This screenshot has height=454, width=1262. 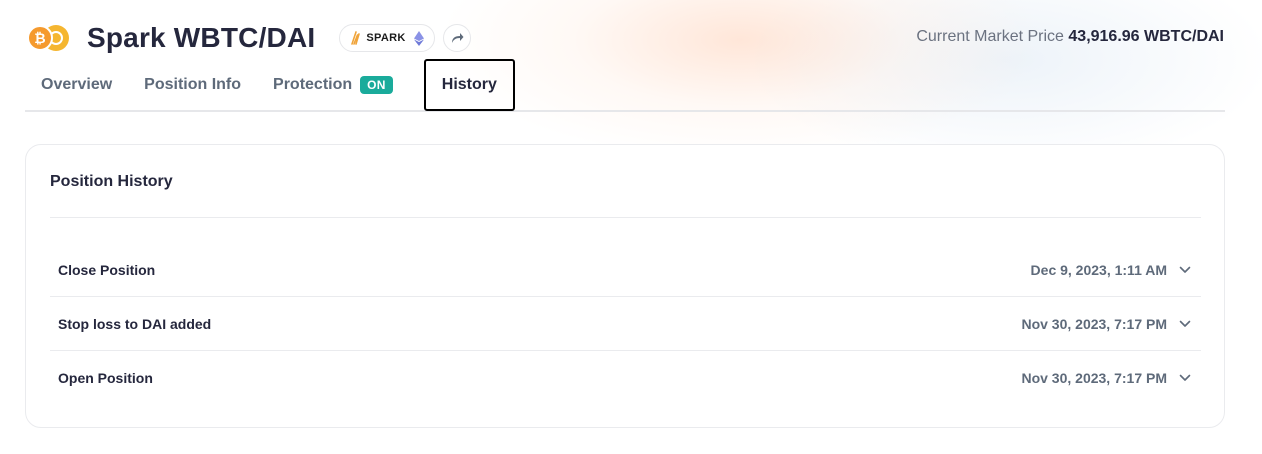 I want to click on protection-status-badge: ON, so click(x=376, y=85).